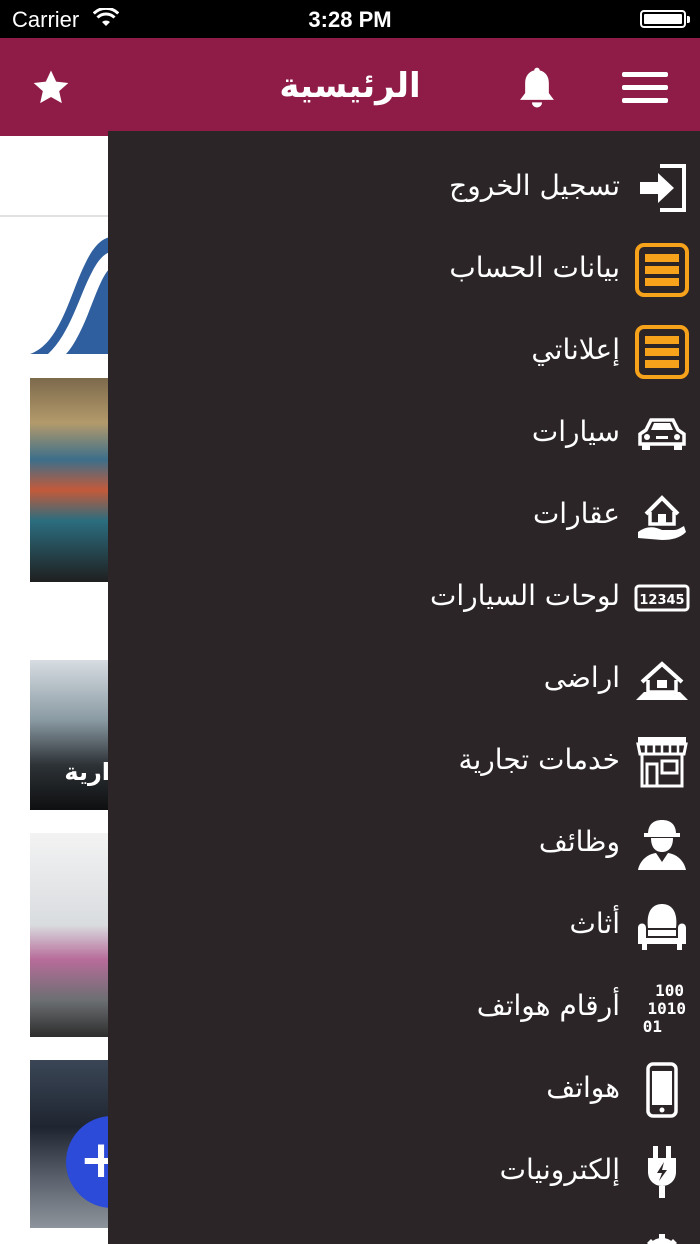 This screenshot has height=1244, width=700. What do you see at coordinates (662, 1090) in the screenshot?
I see `mobile-phone-icon` at bounding box center [662, 1090].